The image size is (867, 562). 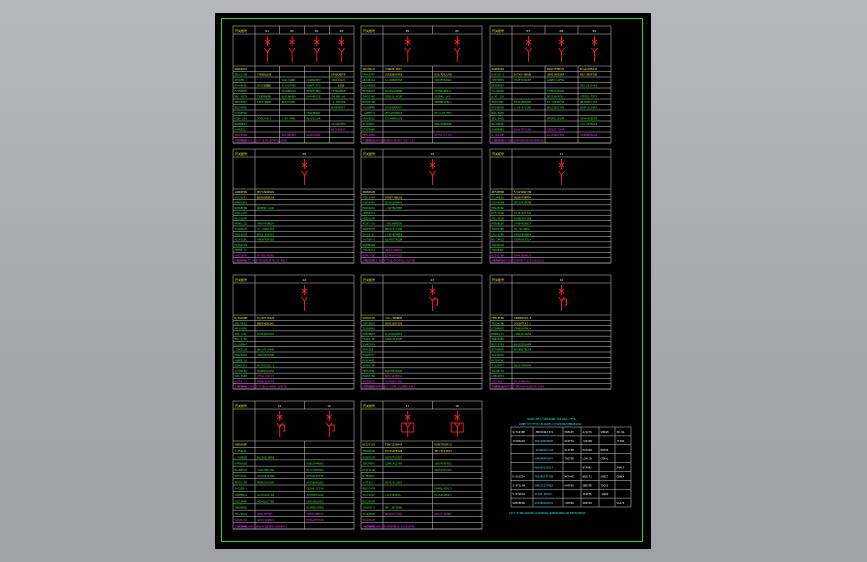 I want to click on panel-p10-col-number: 15, so click(x=280, y=406).